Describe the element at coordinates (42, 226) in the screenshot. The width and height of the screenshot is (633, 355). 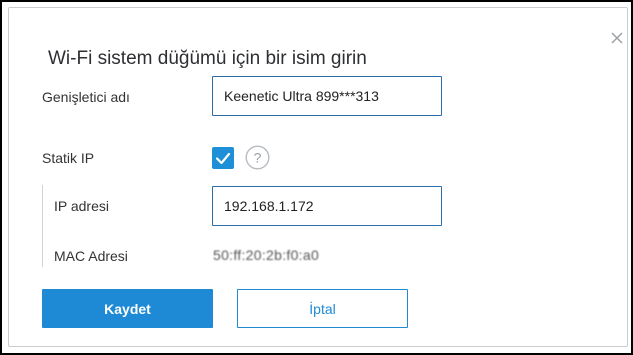
I see `indent-divider` at that location.